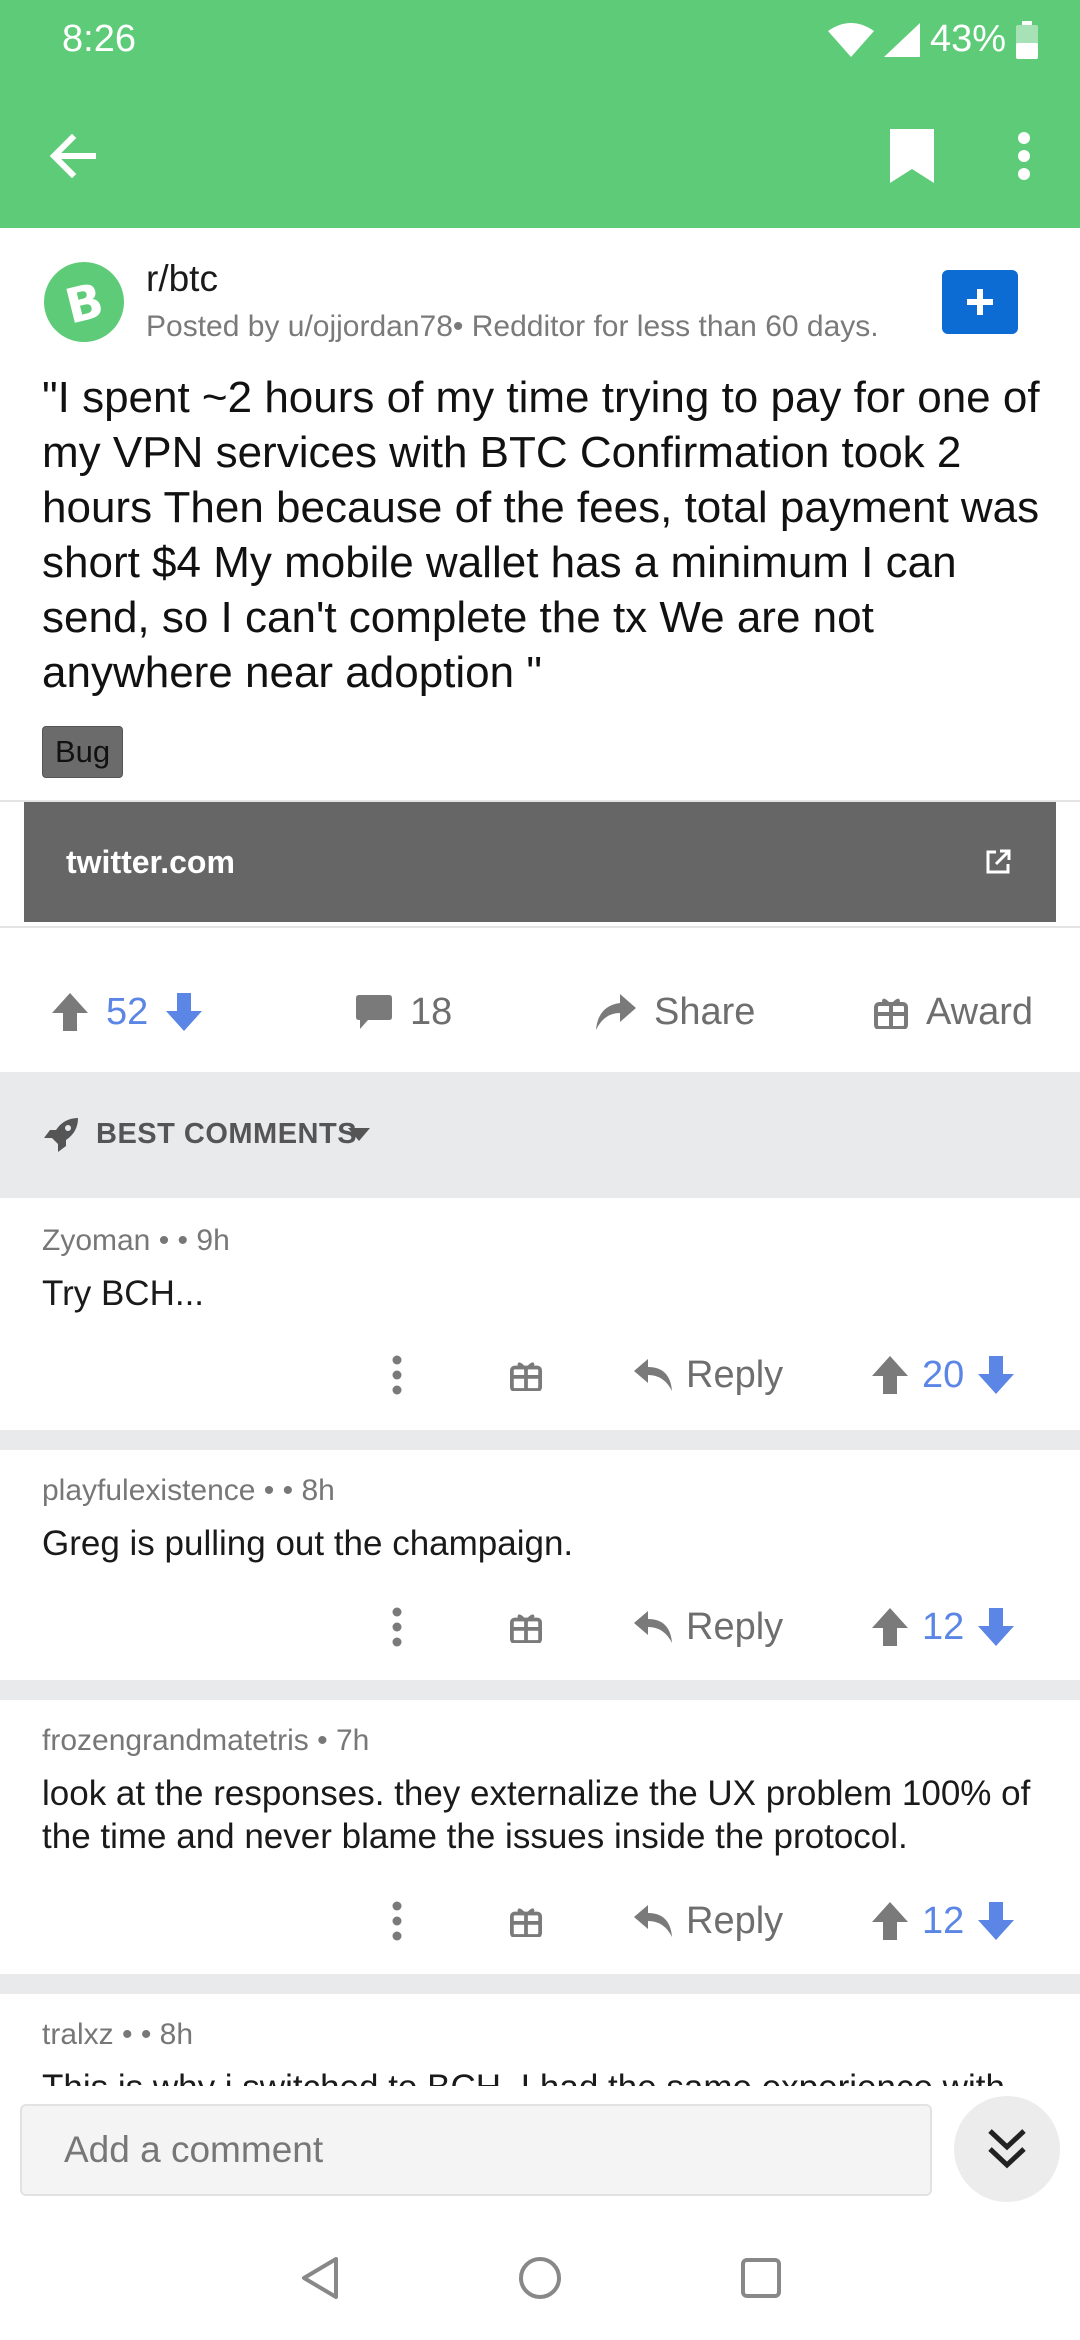  What do you see at coordinates (61, 1135) in the screenshot?
I see `rocket-icon` at bounding box center [61, 1135].